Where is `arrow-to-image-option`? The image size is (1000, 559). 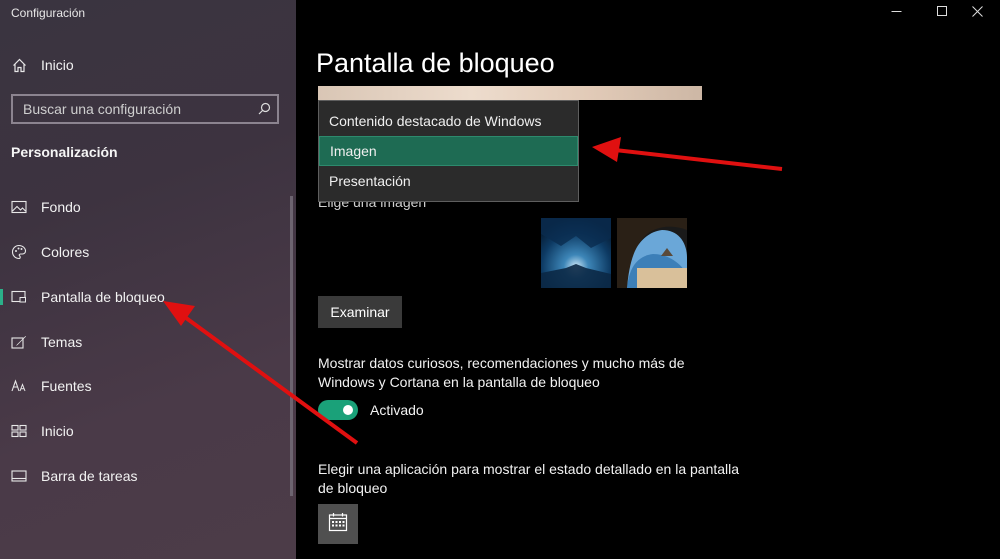 arrow-to-image-option is located at coordinates (687, 154).